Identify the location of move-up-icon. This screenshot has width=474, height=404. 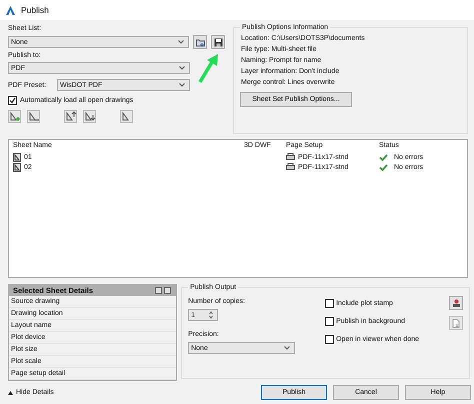
(70, 116).